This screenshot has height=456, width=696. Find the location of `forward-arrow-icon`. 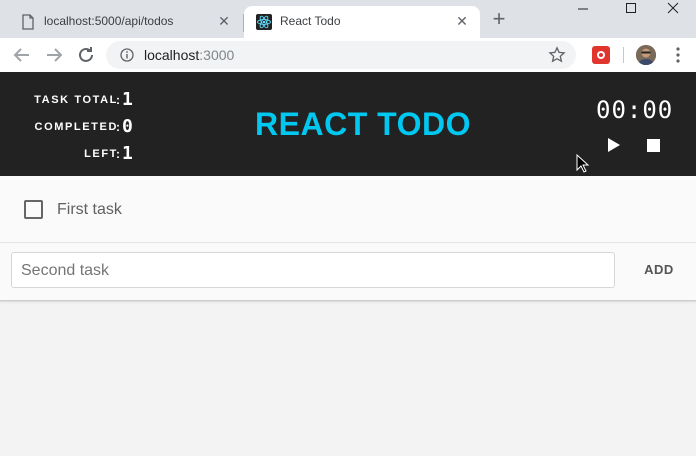

forward-arrow-icon is located at coordinates (54, 55).